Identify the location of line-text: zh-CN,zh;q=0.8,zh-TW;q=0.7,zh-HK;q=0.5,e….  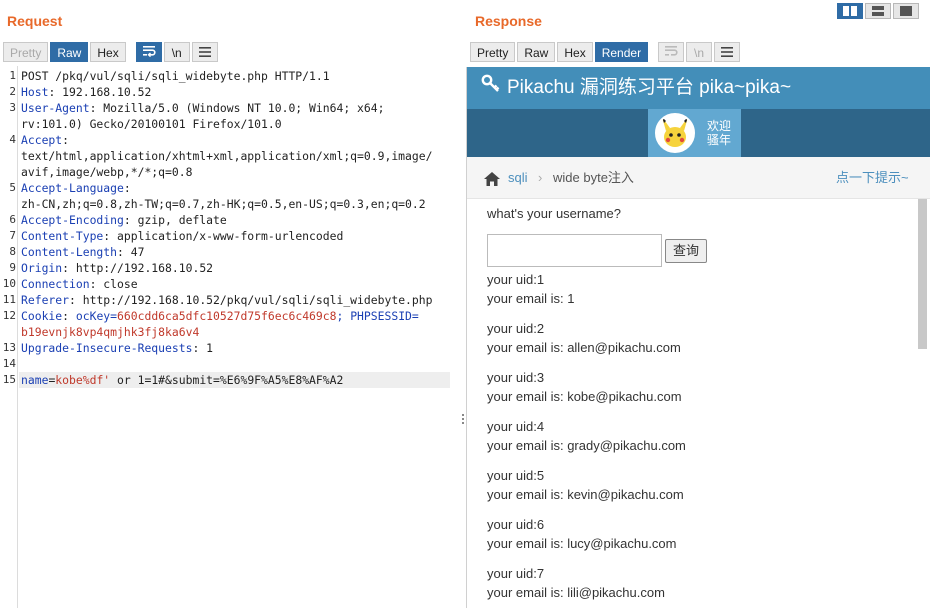
(223, 204).